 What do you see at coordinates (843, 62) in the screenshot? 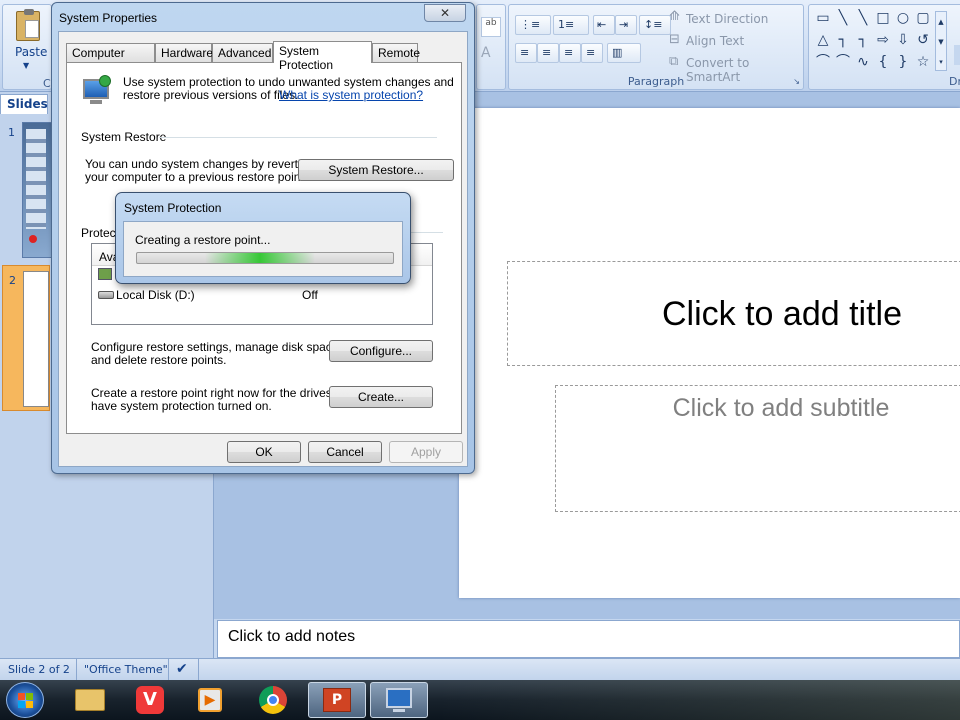
I see `arc-shape-icon: ⌒` at bounding box center [843, 62].